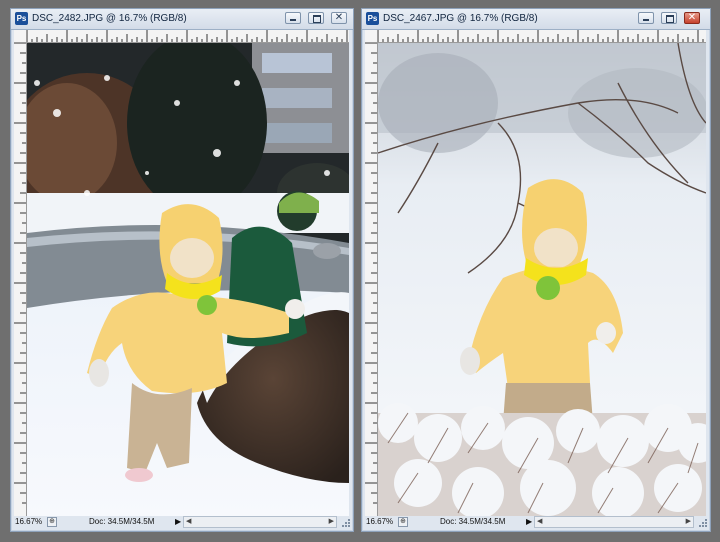  Describe the element at coordinates (460, 18) in the screenshot. I see `window-title: DSC_2467.JPG @ 16.7% (RGB/8)` at that location.